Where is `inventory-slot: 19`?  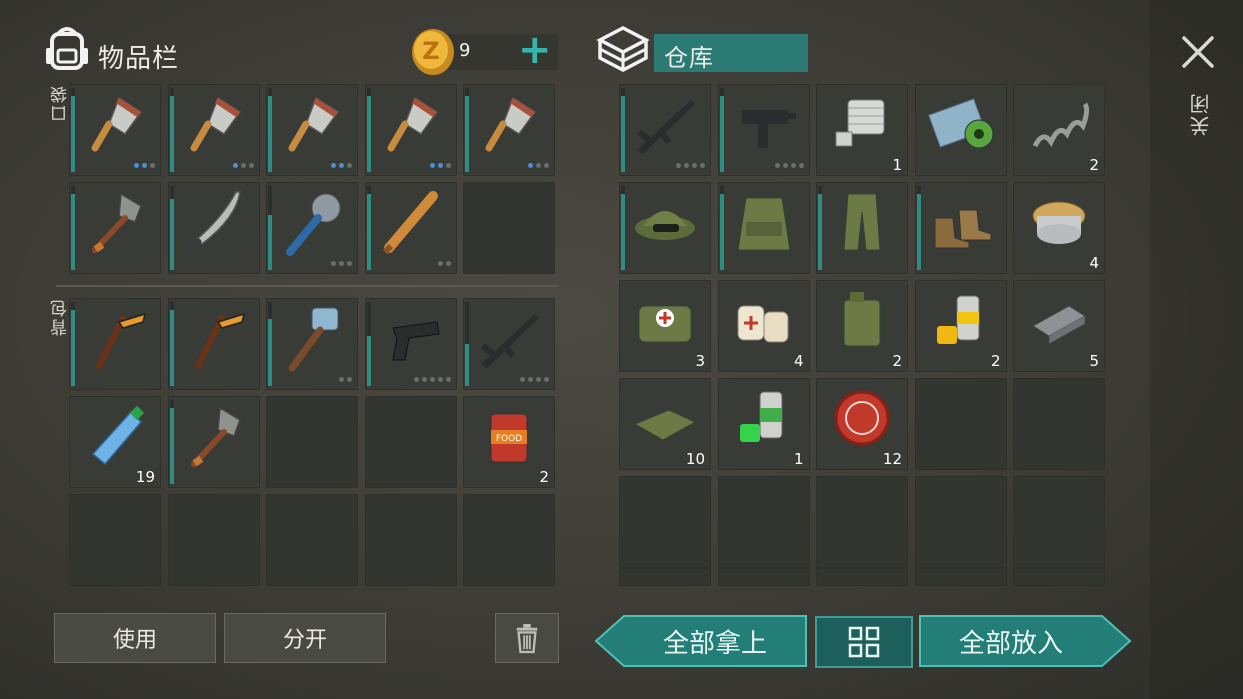
inventory-slot: 19 is located at coordinates (115, 442).